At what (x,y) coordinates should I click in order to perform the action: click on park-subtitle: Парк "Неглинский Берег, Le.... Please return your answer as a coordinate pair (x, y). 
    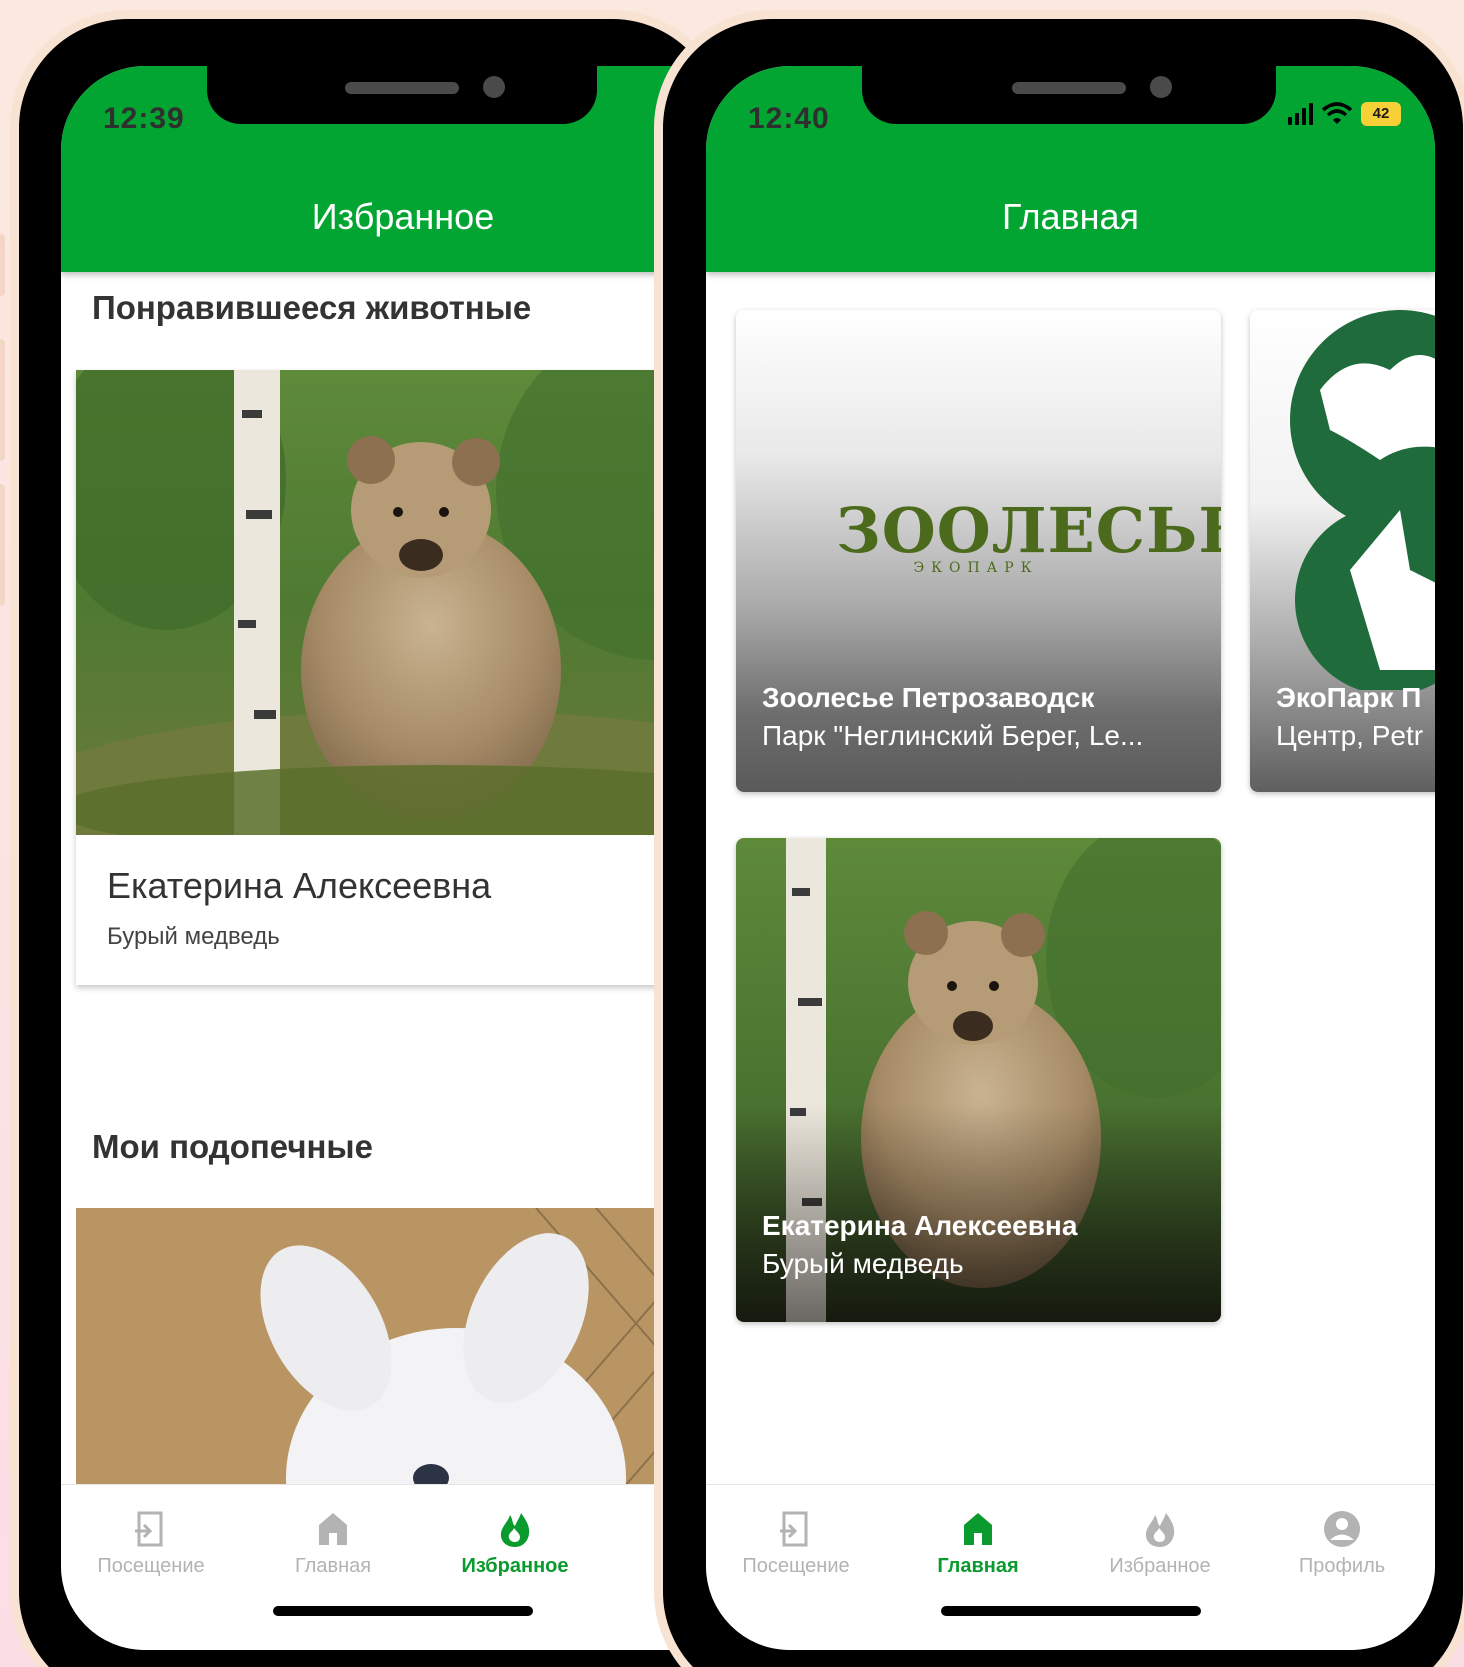
    Looking at the image, I should click on (953, 735).